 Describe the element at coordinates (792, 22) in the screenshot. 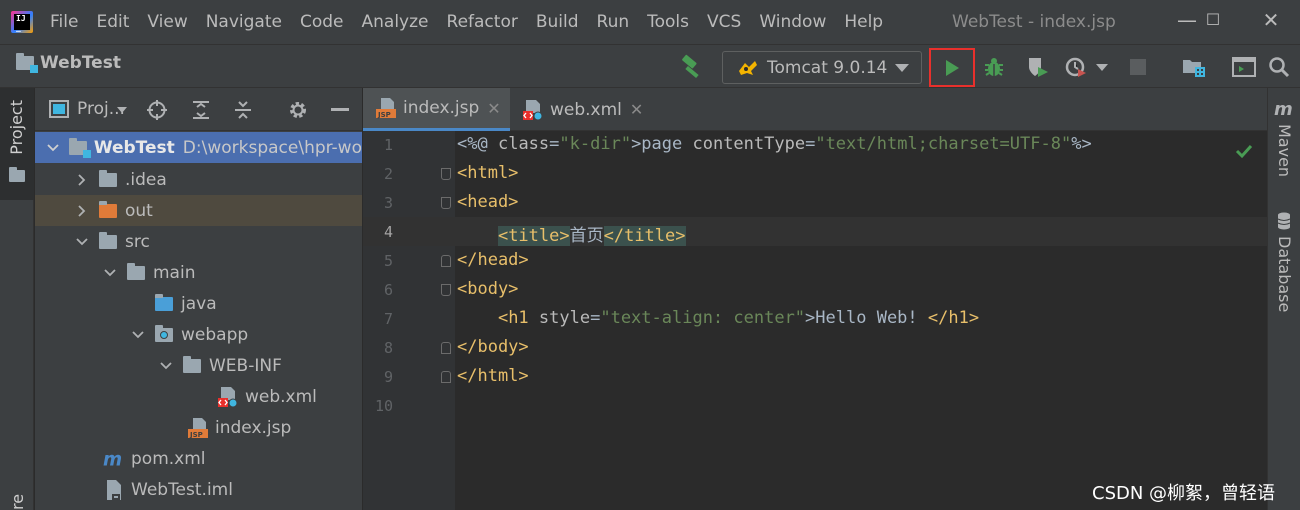

I see `menu-window: Window` at that location.